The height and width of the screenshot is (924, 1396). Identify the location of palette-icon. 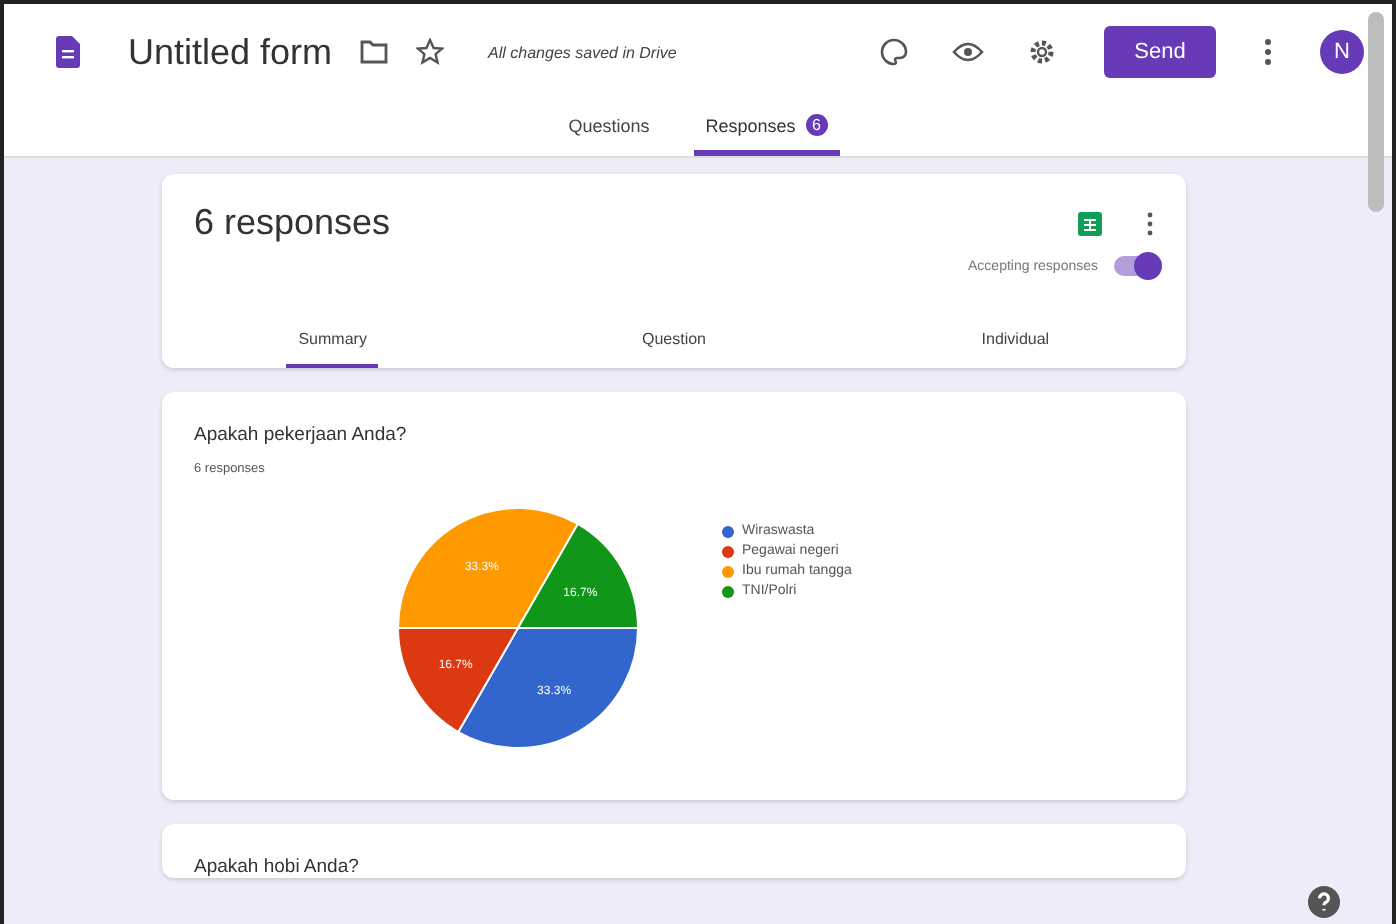
(894, 52).